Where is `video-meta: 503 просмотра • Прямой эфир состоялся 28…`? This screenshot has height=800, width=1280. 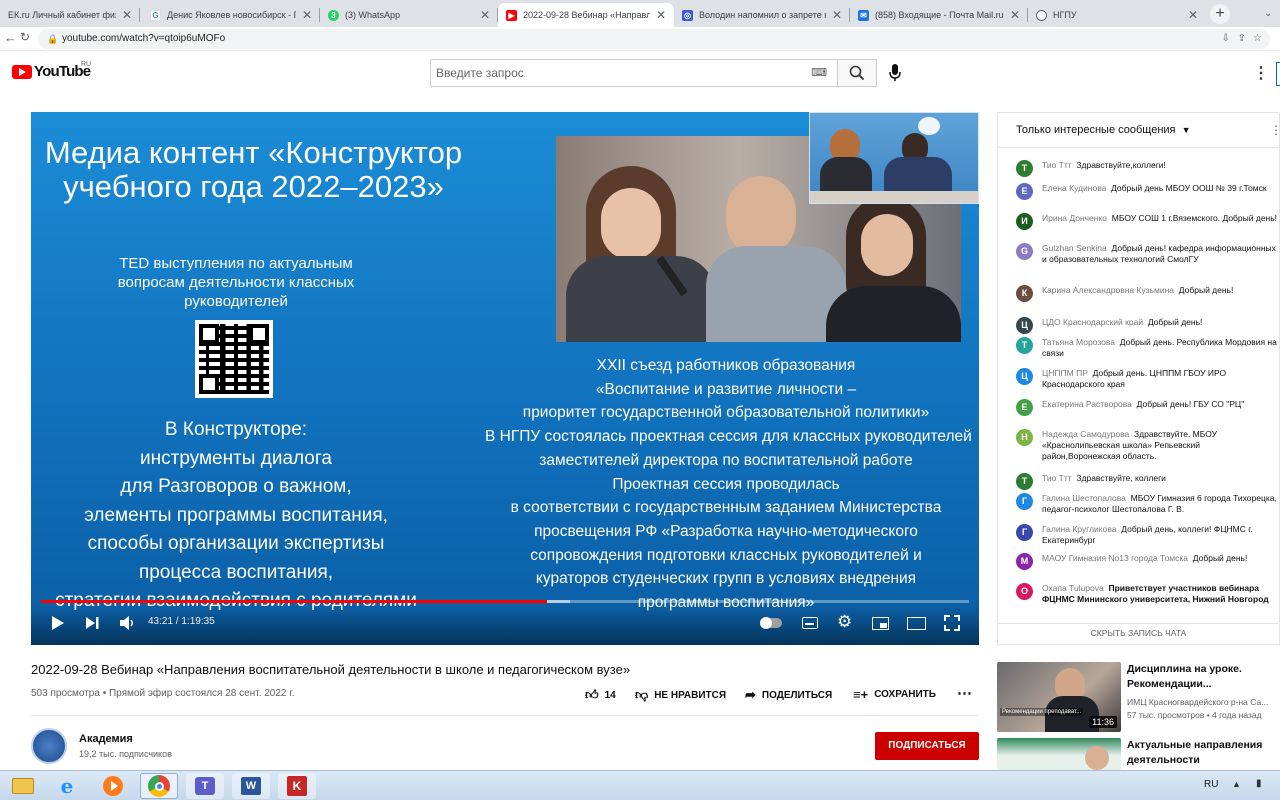
video-meta: 503 просмотра • Прямой эфир состоялся 28… is located at coordinates (163, 693).